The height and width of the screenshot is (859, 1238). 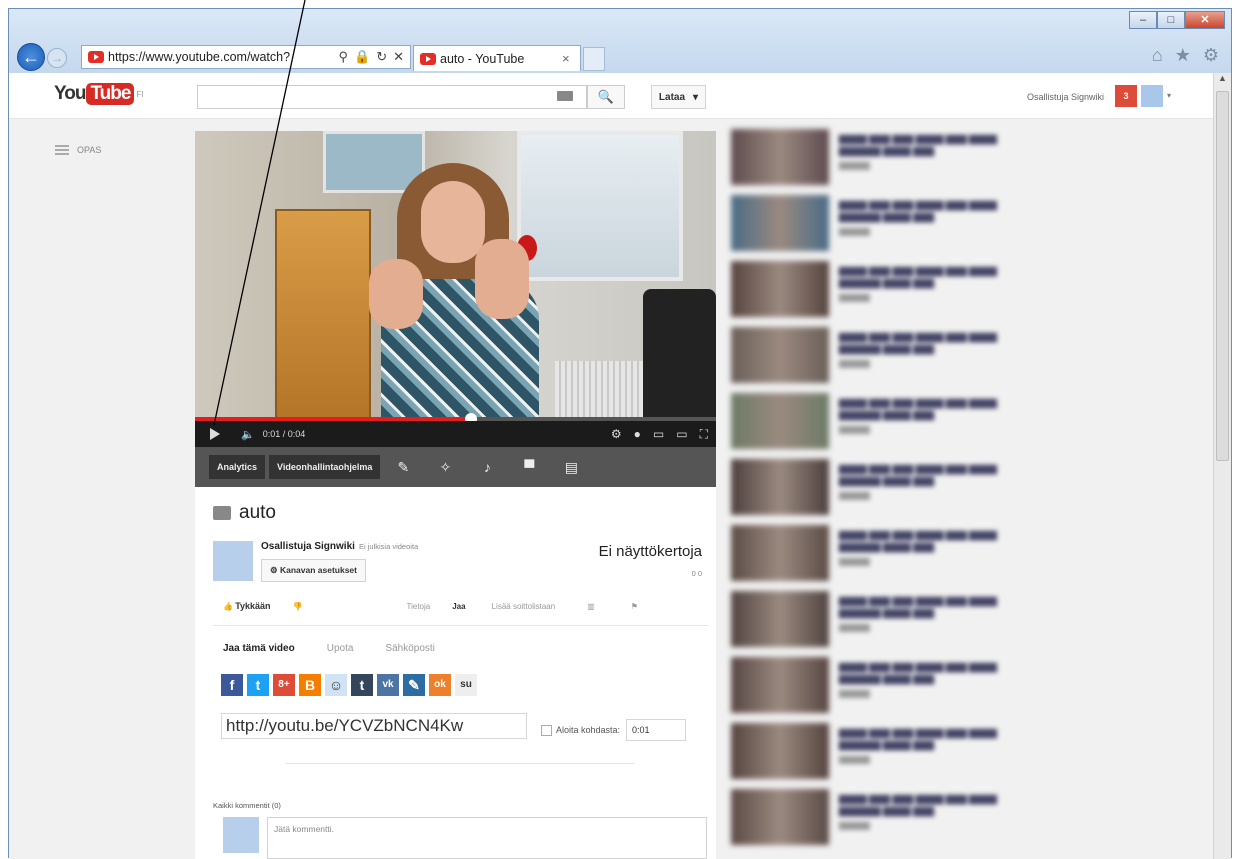 What do you see at coordinates (252, 606) in the screenshot?
I see `like-button: Tykkään` at bounding box center [252, 606].